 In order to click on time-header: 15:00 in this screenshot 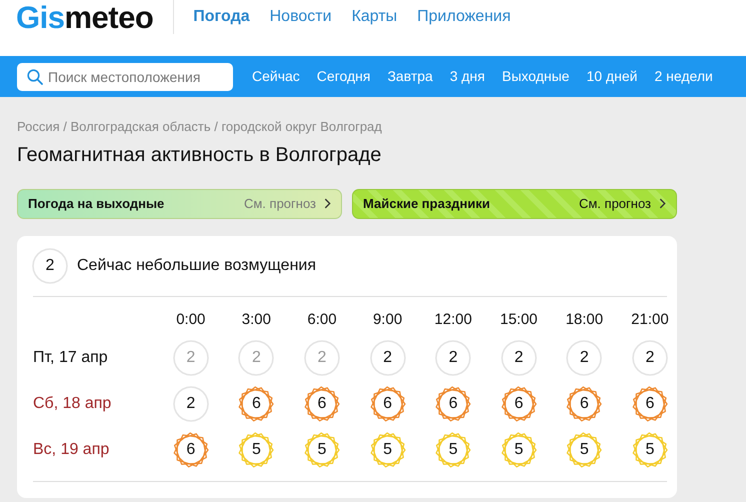, I will do `click(518, 320)`.